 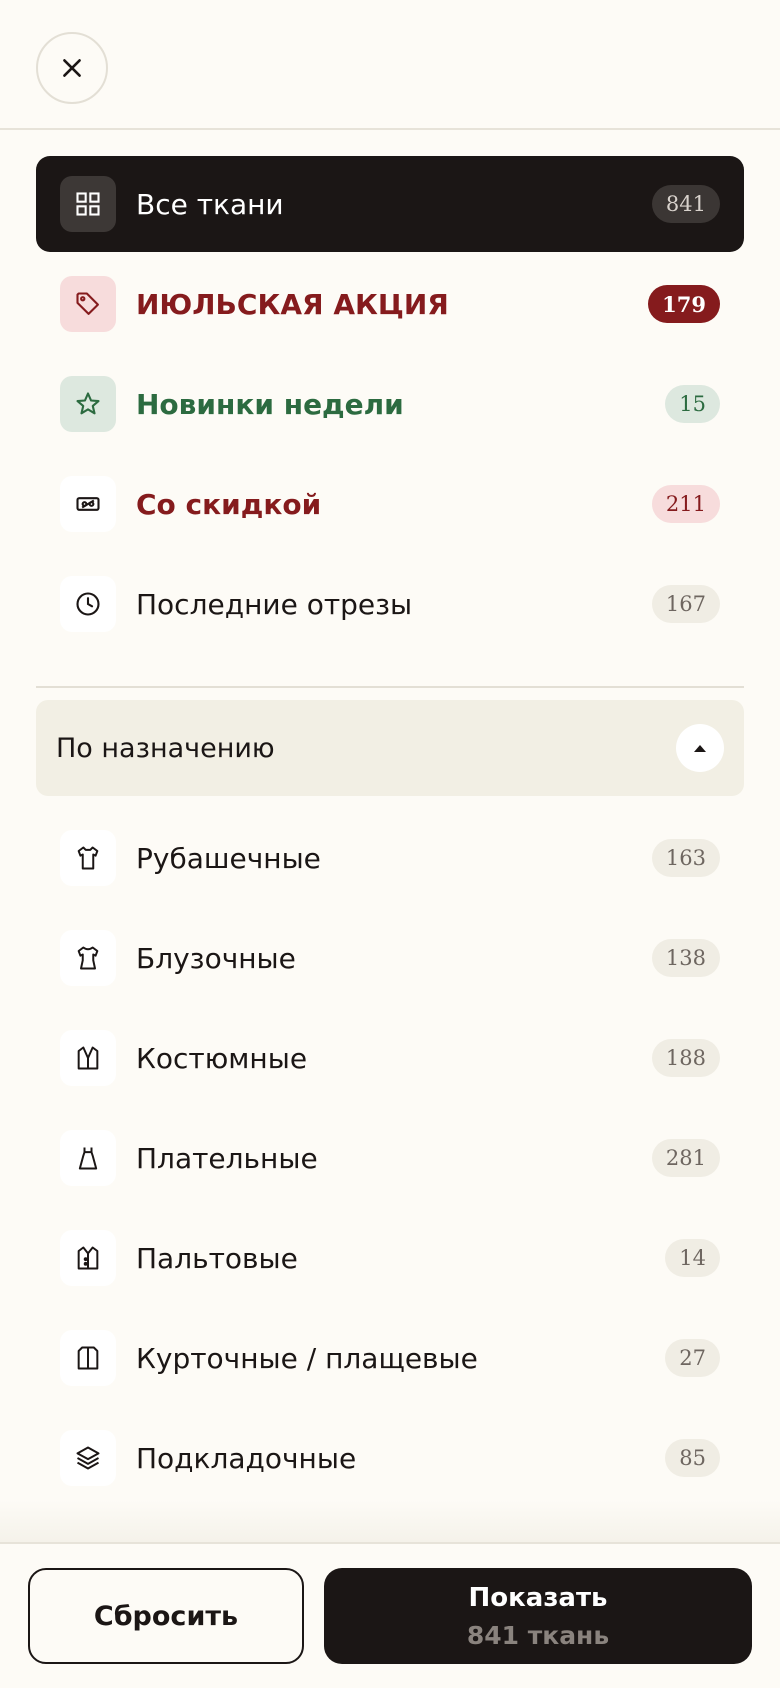 I want to click on purpose-label: Блузочные, so click(x=216, y=958).